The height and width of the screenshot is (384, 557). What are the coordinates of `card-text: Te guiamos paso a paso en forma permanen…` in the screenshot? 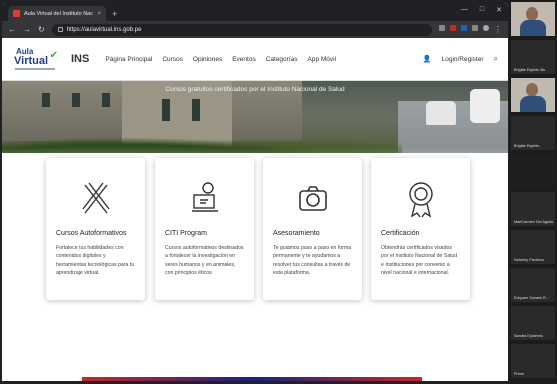 It's located at (312, 260).